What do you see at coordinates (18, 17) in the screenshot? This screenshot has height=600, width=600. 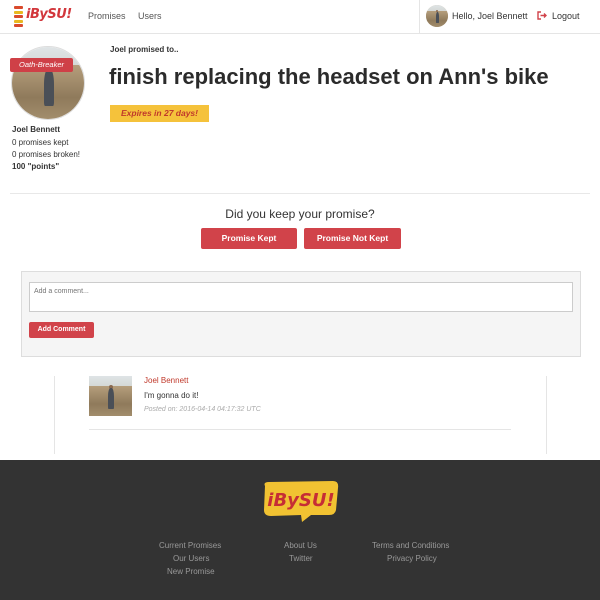 I see `logo-icon` at bounding box center [18, 17].